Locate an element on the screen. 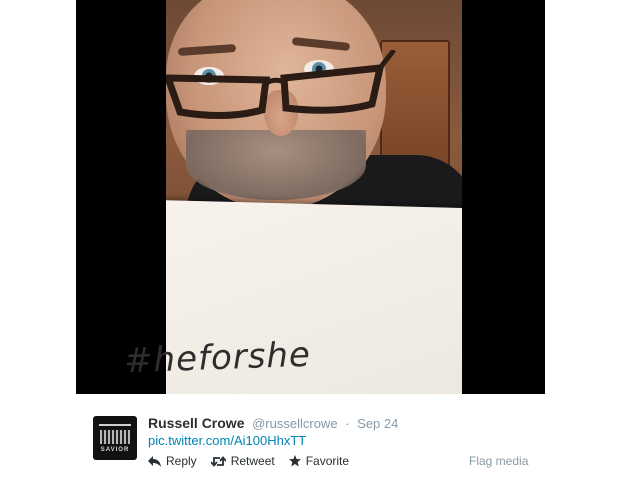  right-eyebrow is located at coordinates (321, 44).